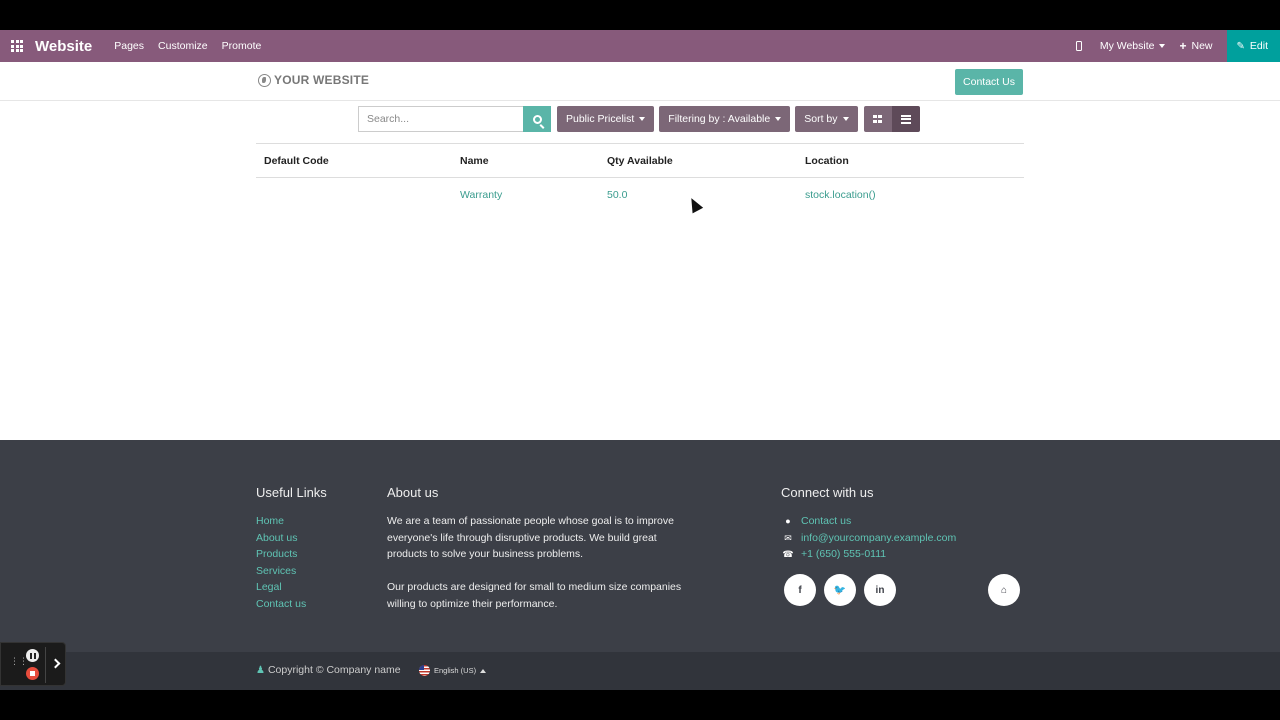  What do you see at coordinates (1004, 590) in the screenshot?
I see `home-icon: ⌂` at bounding box center [1004, 590].